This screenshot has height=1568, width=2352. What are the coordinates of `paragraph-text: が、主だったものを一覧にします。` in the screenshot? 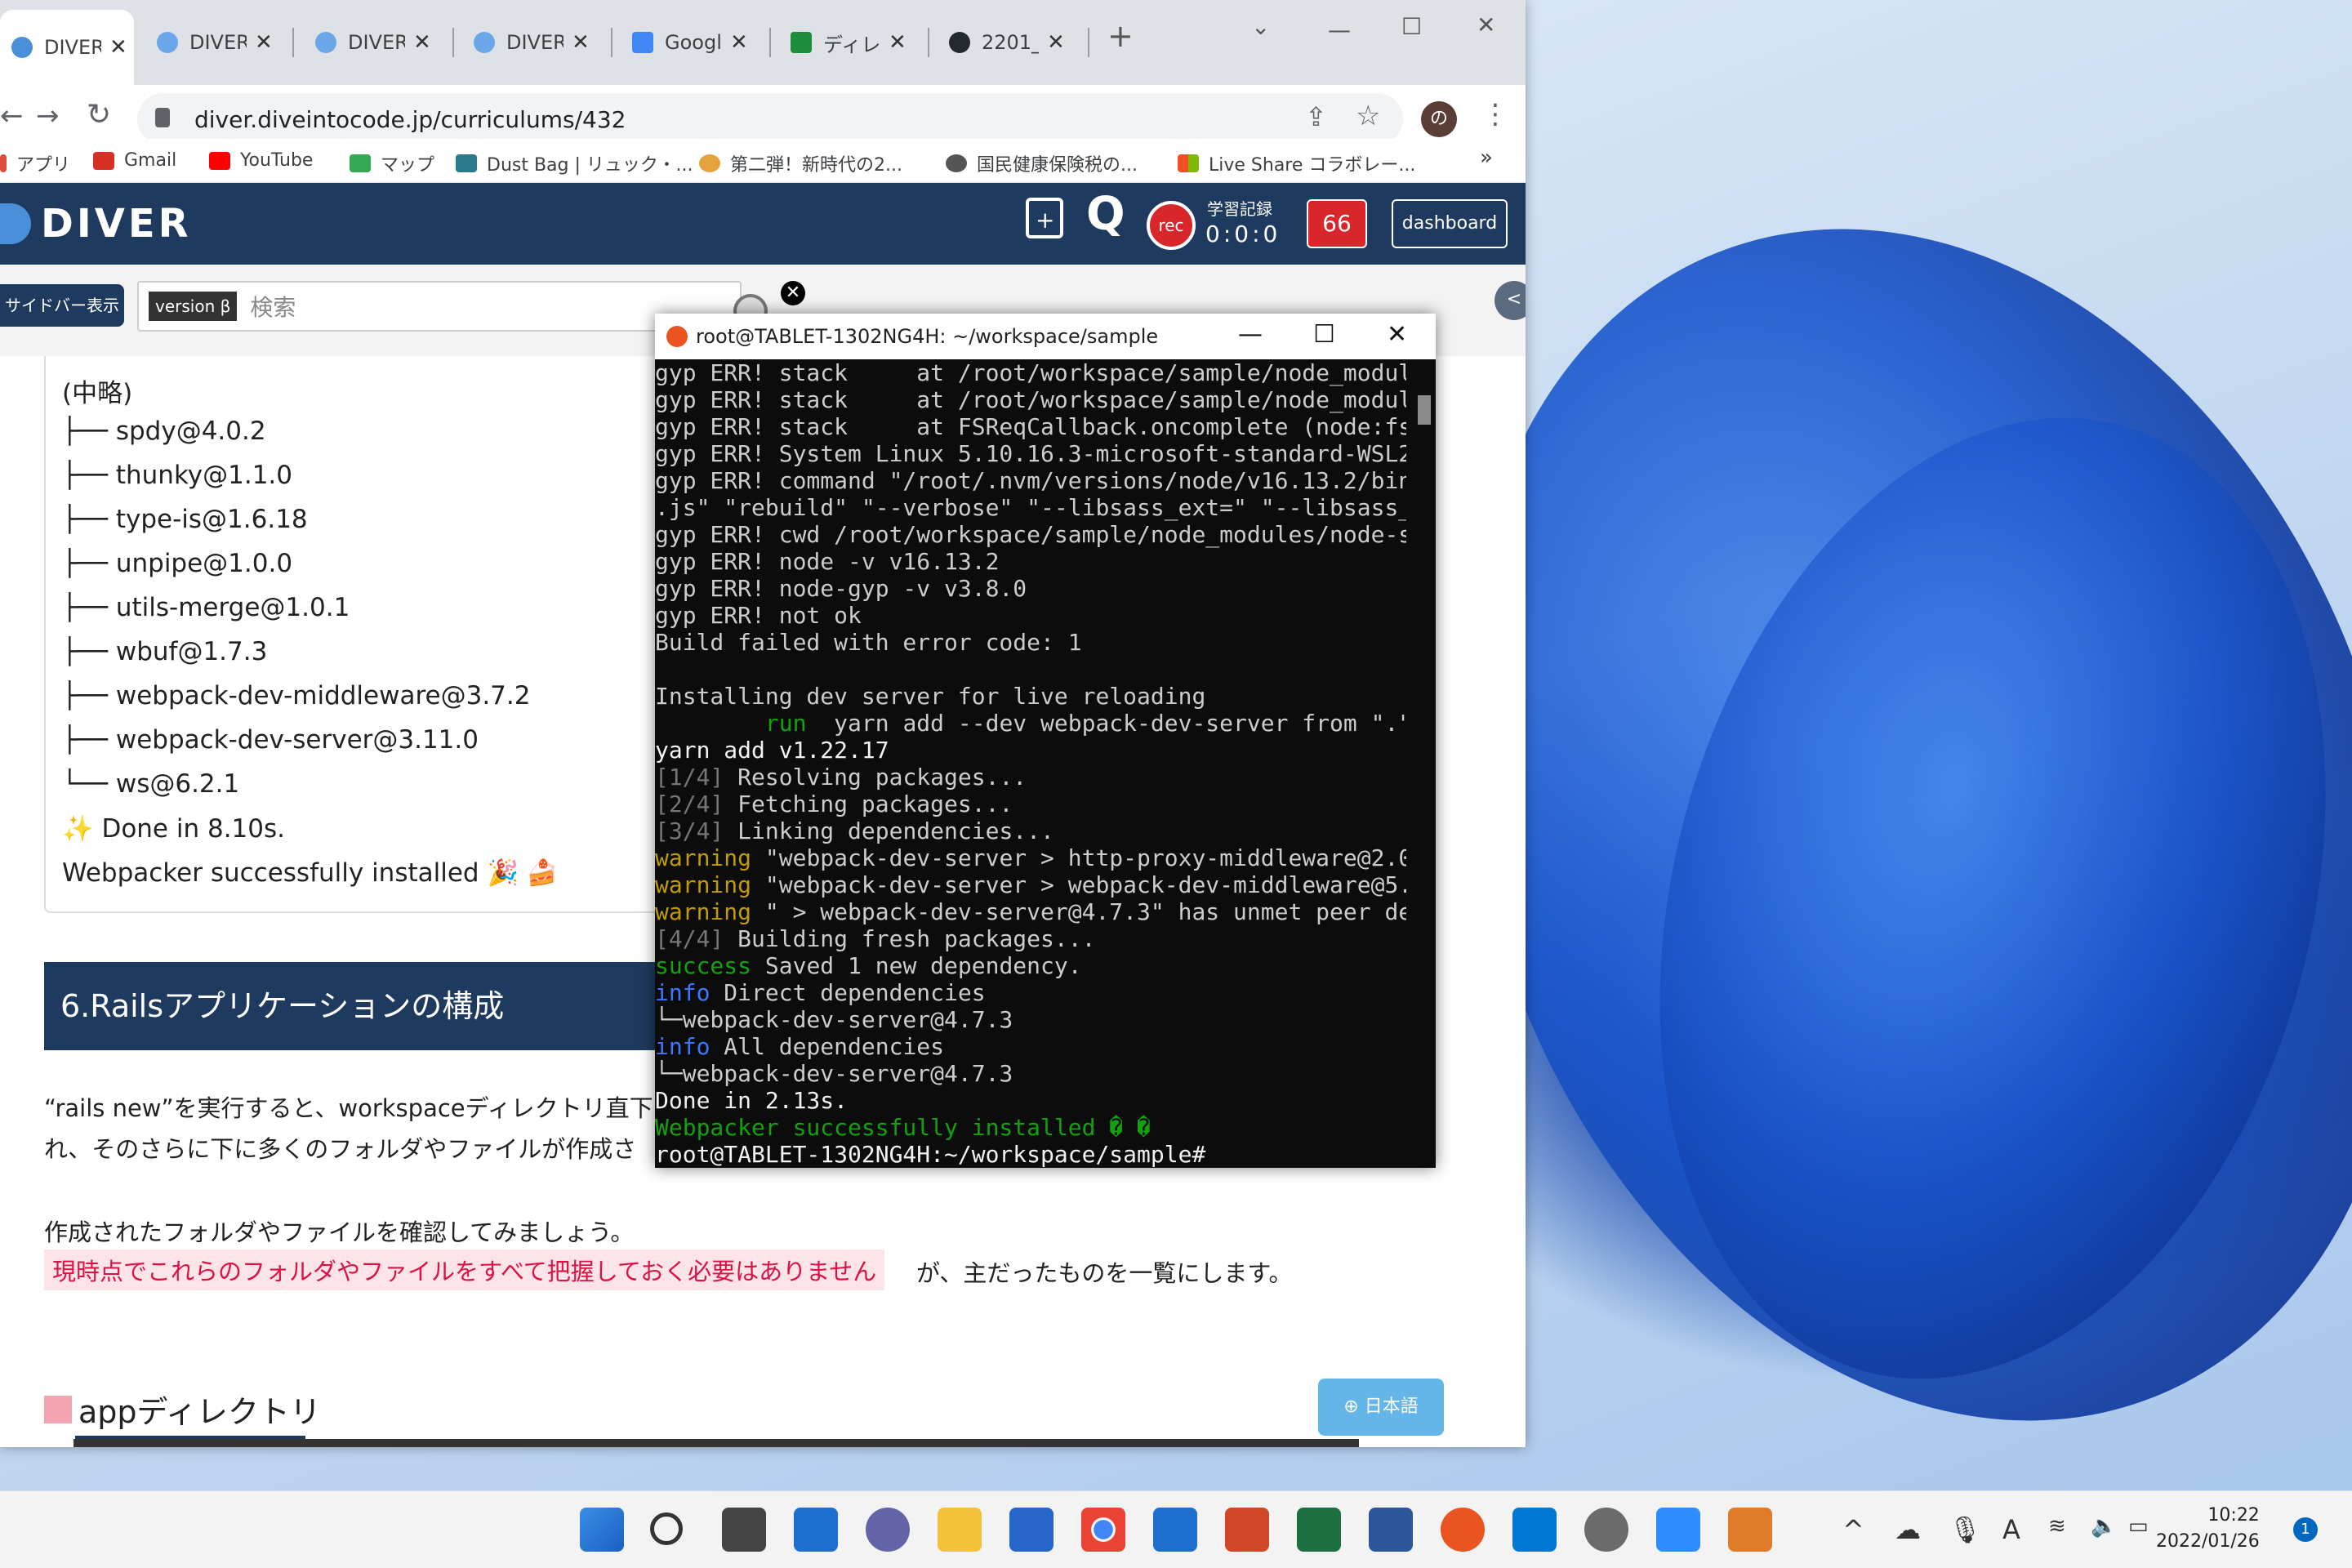 It's located at (1104, 1273).